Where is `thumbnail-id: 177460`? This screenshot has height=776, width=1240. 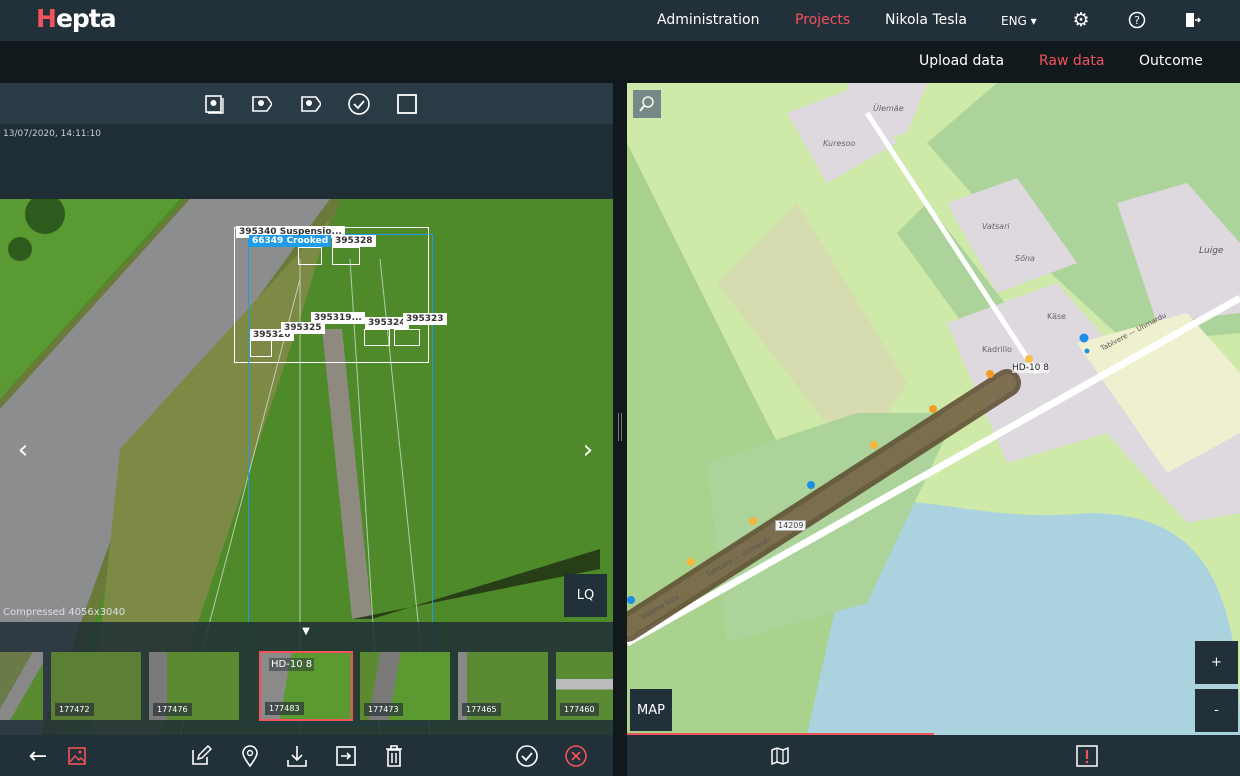 thumbnail-id: 177460 is located at coordinates (579, 709).